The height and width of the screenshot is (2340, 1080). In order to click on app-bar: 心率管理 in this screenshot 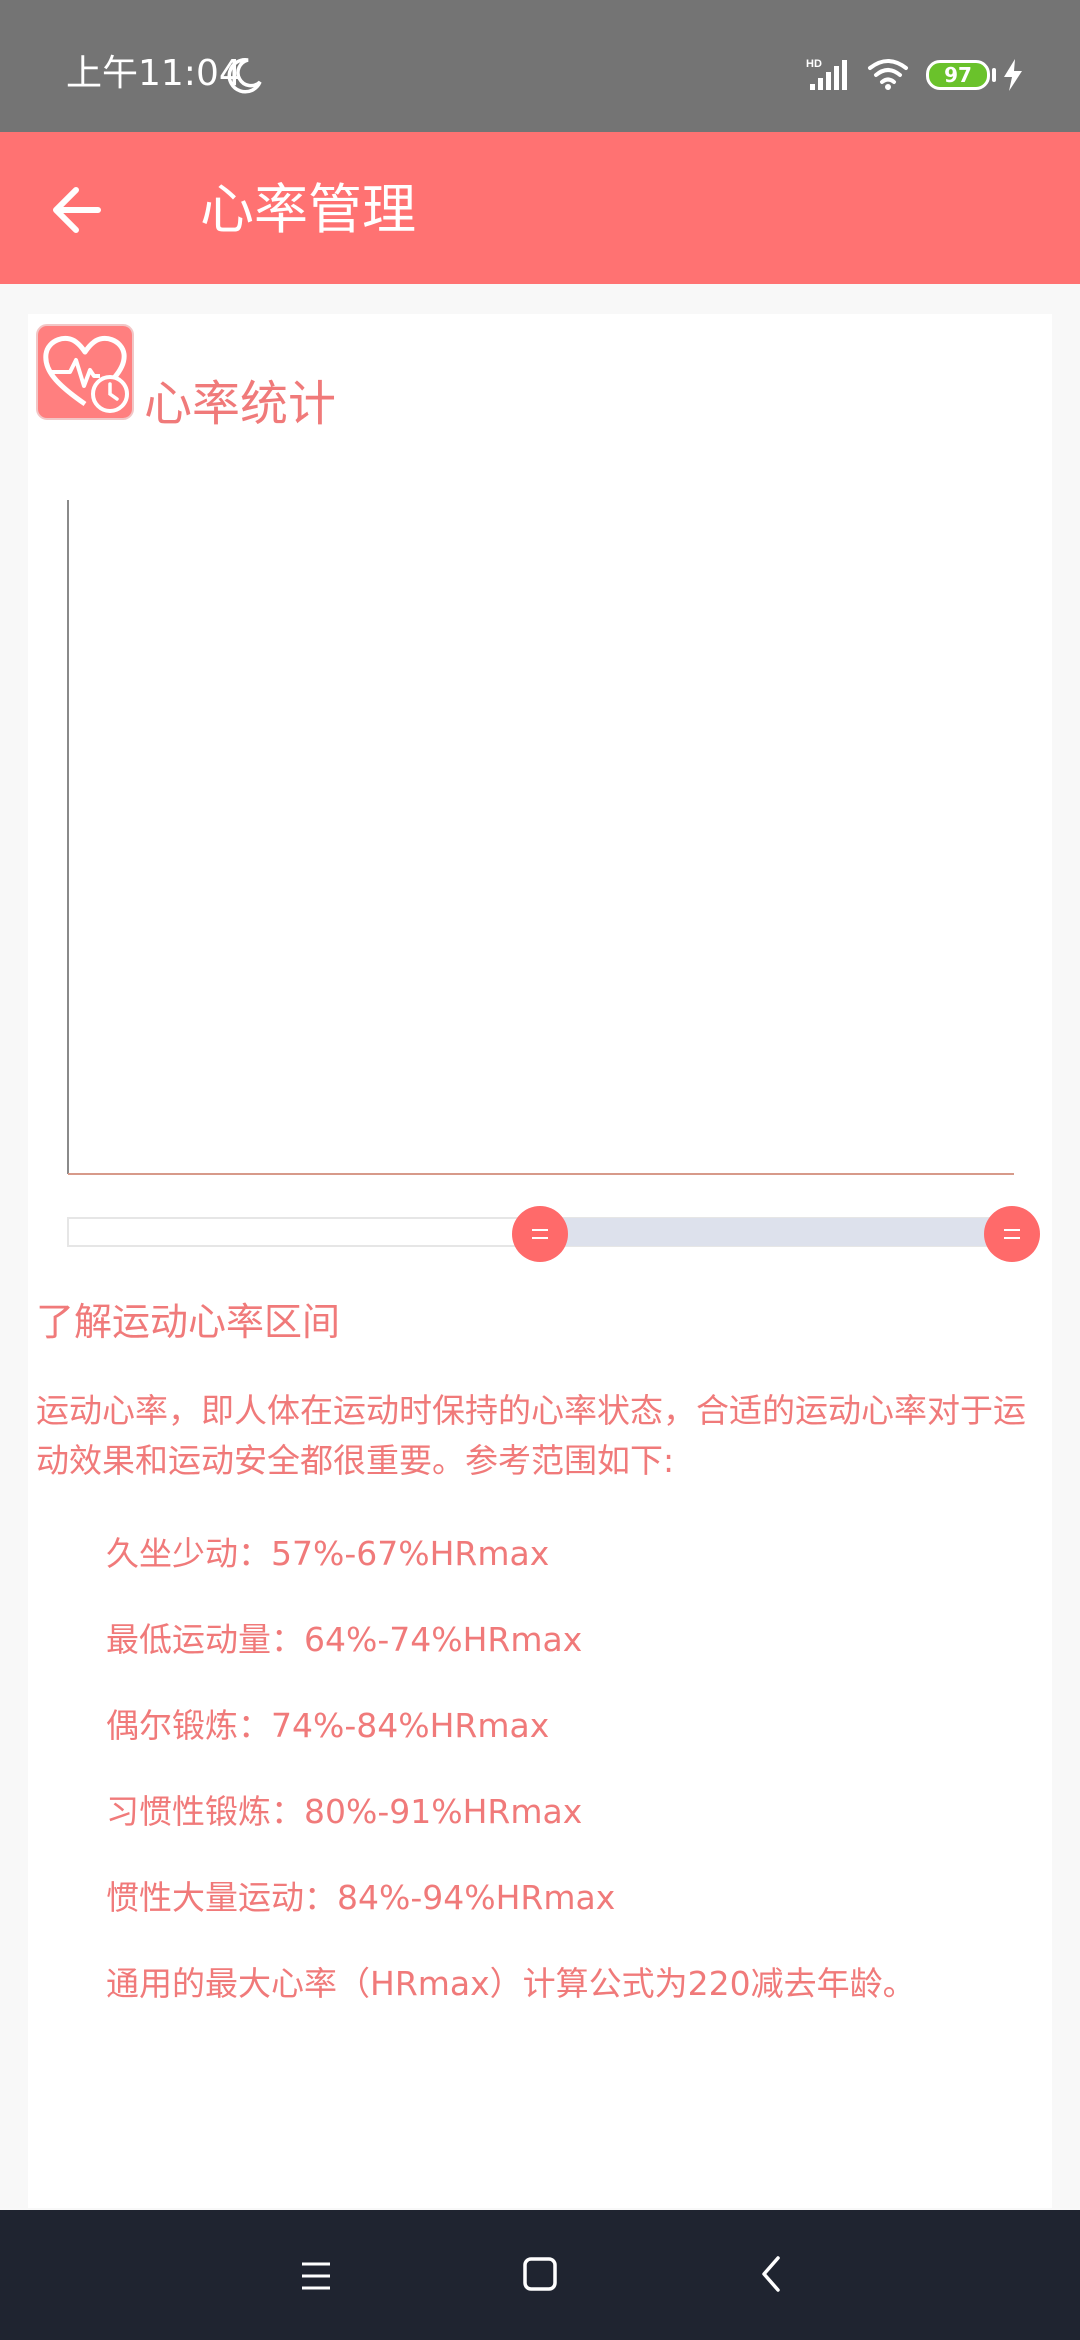, I will do `click(540, 208)`.